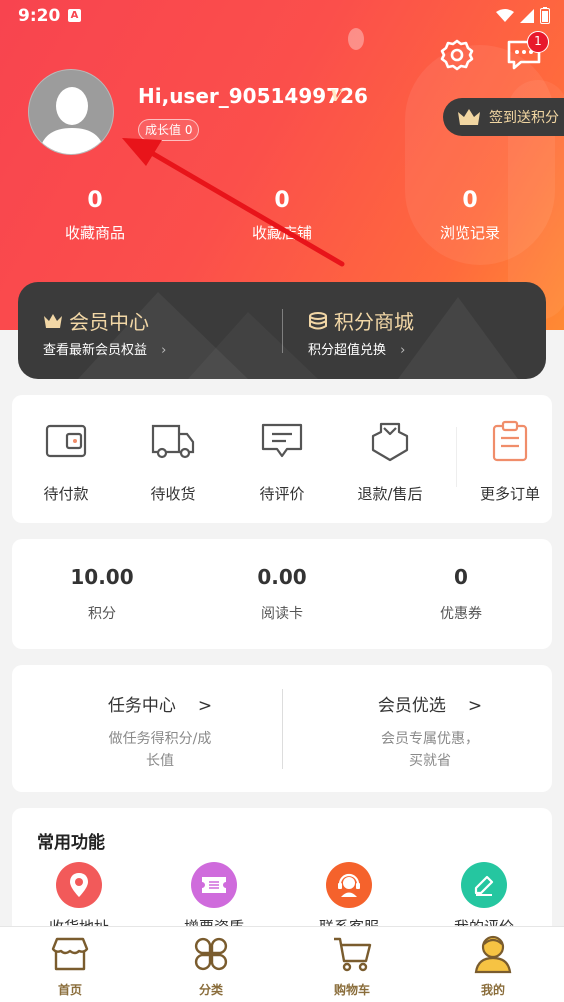  I want to click on refund-icon, so click(390, 442).